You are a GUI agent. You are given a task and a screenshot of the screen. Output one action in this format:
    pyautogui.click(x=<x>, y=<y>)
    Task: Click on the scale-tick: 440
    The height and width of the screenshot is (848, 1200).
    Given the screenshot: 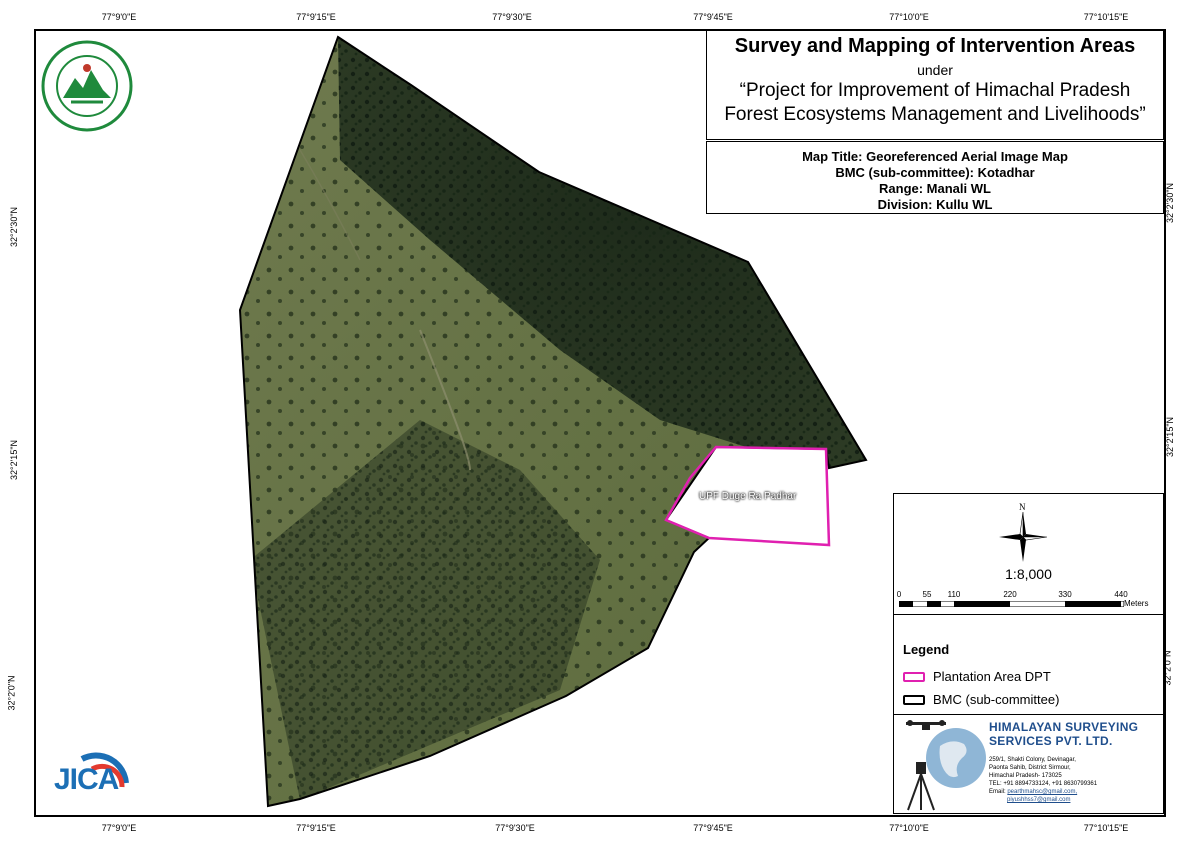 What is the action you would take?
    pyautogui.click(x=1121, y=594)
    